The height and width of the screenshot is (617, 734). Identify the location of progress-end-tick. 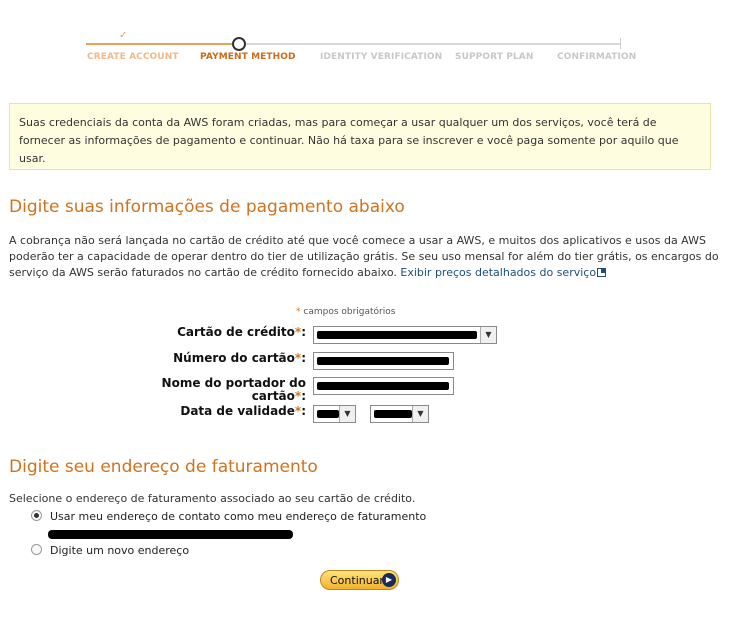
(620, 43).